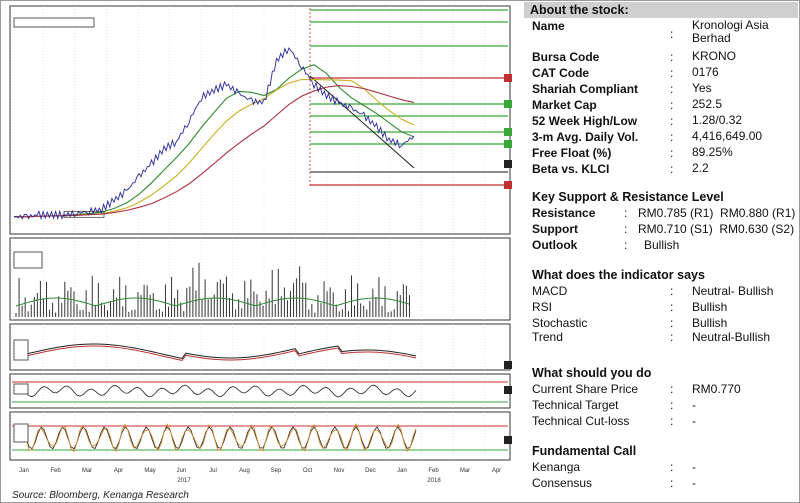  Describe the element at coordinates (592, 373) in the screenshot. I see `todo-title: What should you do` at that location.